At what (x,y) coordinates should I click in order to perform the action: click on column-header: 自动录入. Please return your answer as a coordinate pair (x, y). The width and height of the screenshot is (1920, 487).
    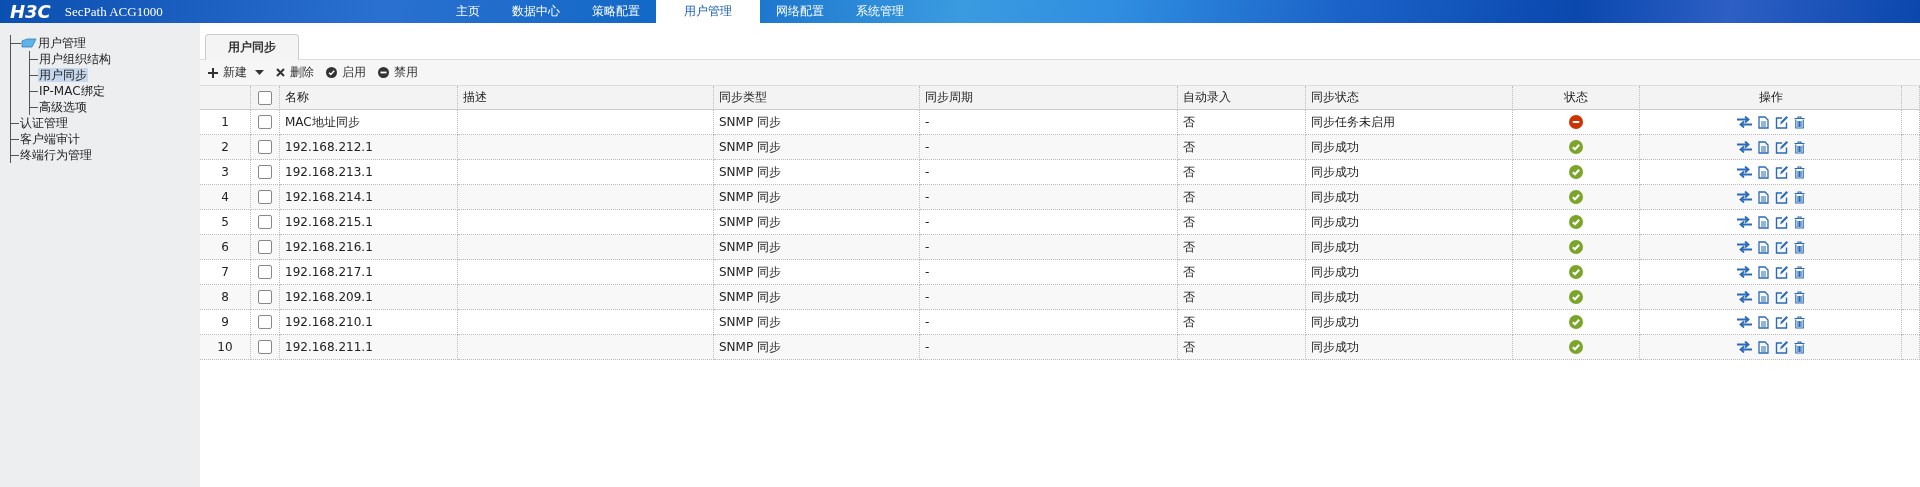
    Looking at the image, I should click on (1242, 98).